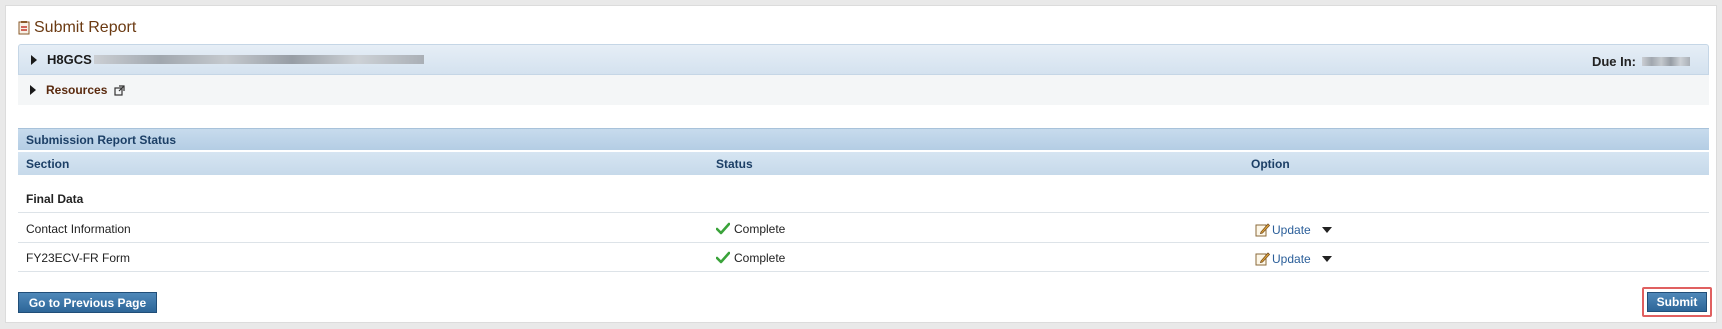 The image size is (1722, 329). I want to click on resources-link: Resources, so click(76, 90).